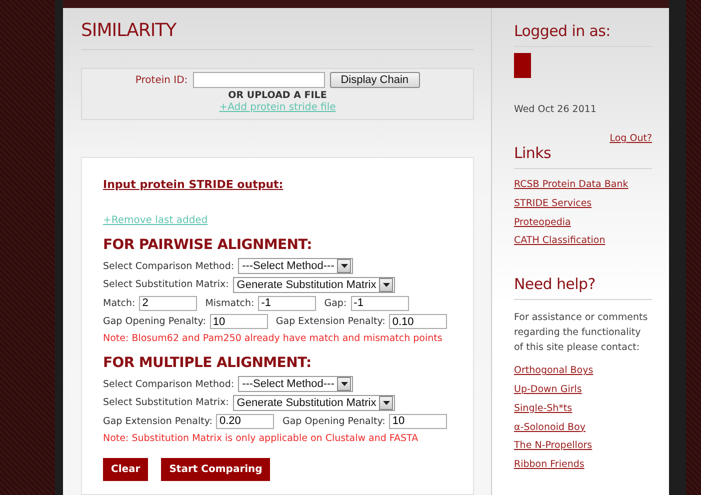 The image size is (701, 495). What do you see at coordinates (548, 389) in the screenshot?
I see `contact-link: Up-Down Girls` at bounding box center [548, 389].